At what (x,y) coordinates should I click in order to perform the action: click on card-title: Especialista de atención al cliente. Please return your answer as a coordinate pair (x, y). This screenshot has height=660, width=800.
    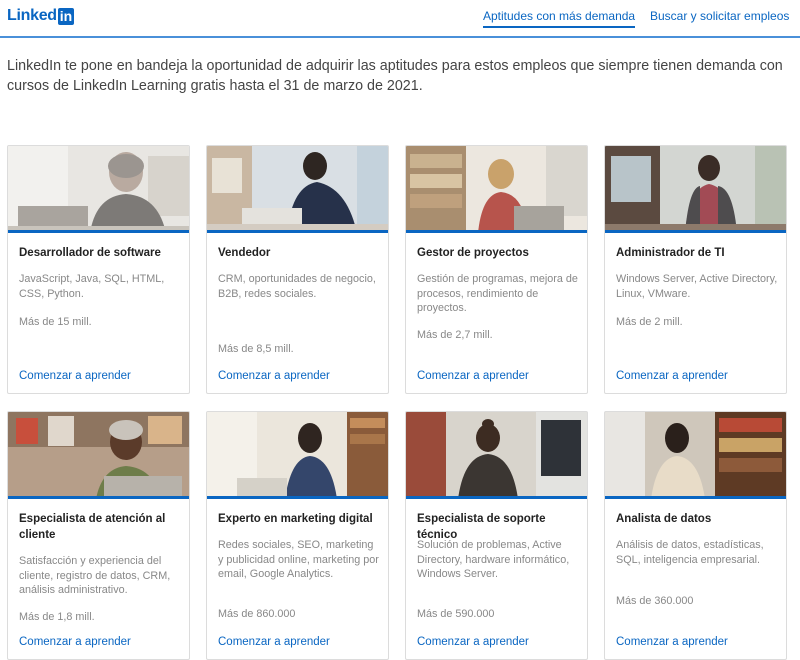
    Looking at the image, I should click on (92, 527).